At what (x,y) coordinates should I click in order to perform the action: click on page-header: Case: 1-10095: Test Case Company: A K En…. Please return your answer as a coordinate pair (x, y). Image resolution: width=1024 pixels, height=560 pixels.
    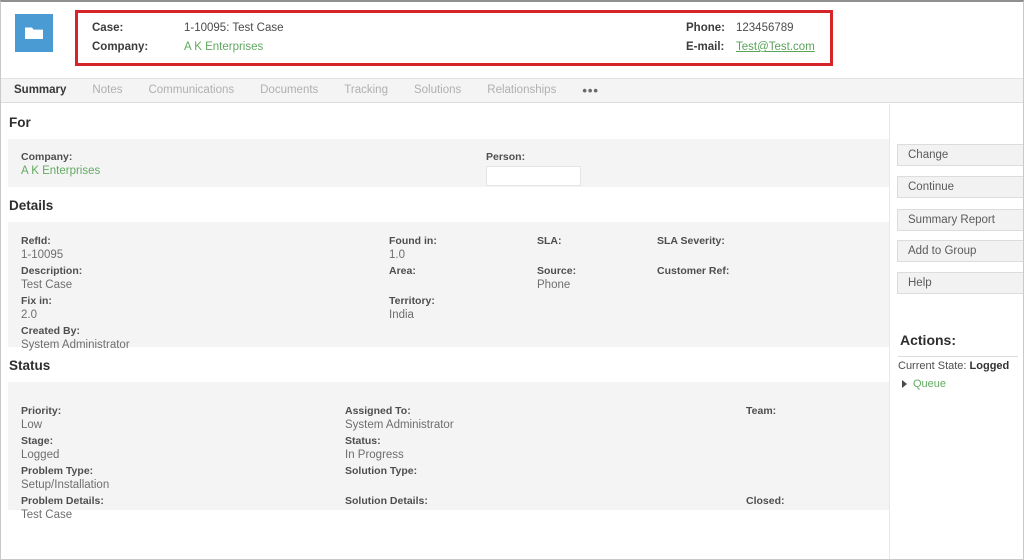
    Looking at the image, I should click on (512, 39).